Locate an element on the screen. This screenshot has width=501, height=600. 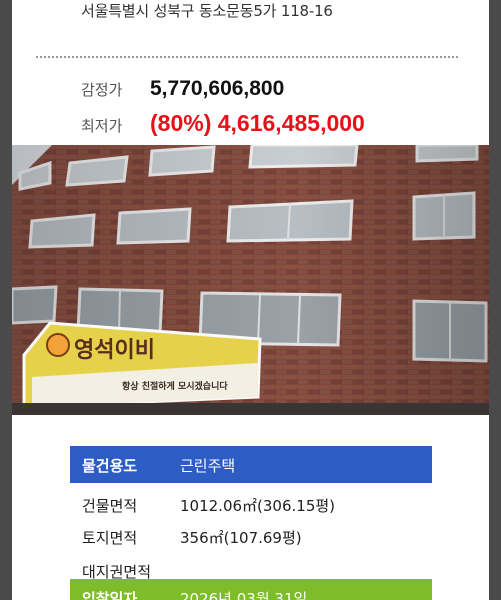
minimum-value: (80%) 4,616,485,000 is located at coordinates (257, 123).